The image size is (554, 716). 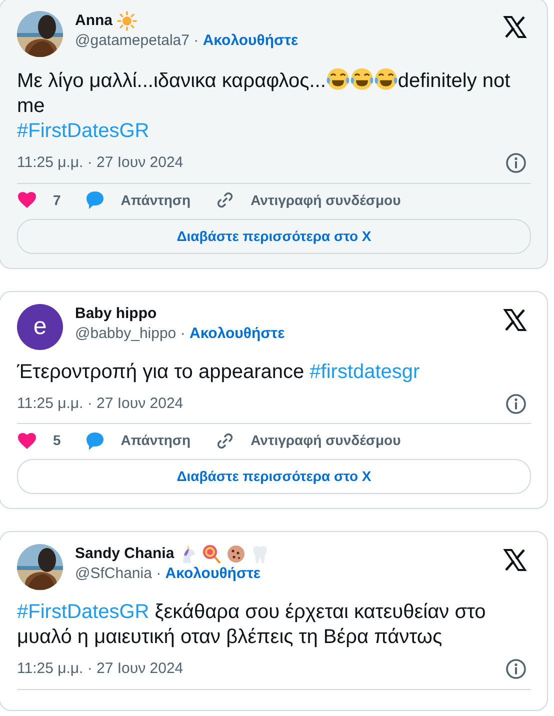 I want to click on tweet-text: Έτεροντροπή για το appearance #firstdatesgr, so click(x=219, y=372).